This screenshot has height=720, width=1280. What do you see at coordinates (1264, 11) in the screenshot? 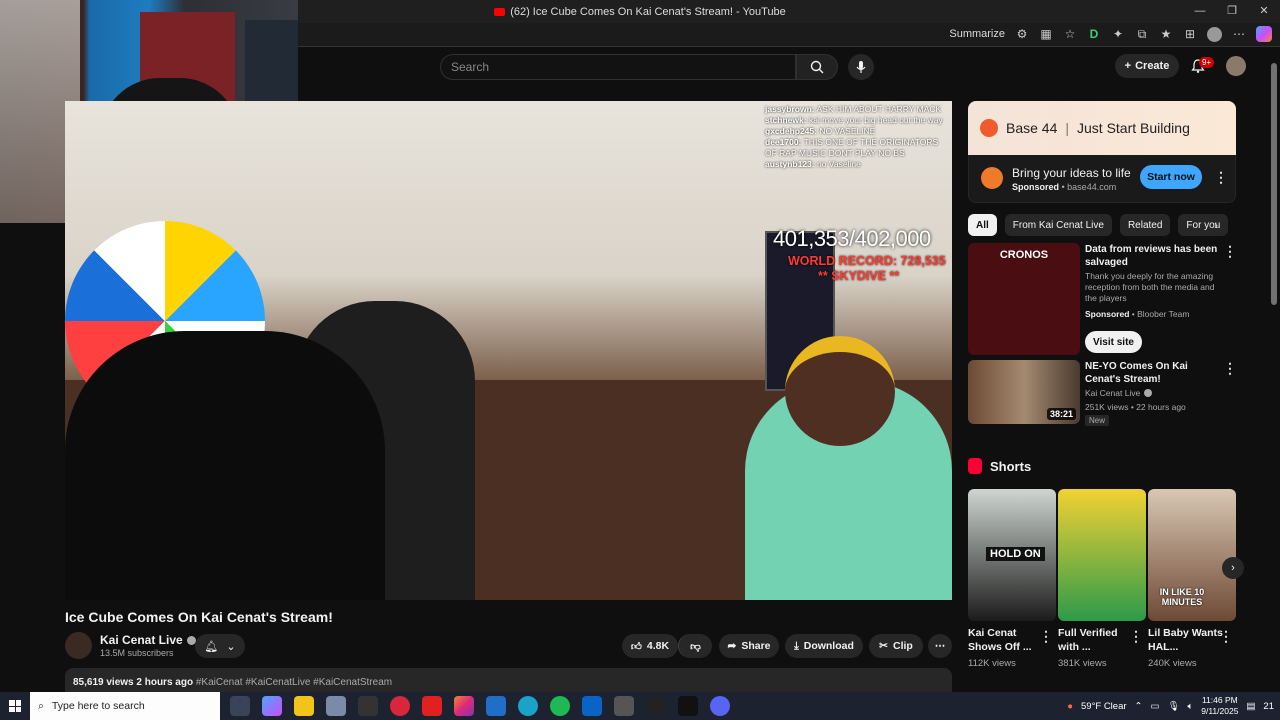
I see `close-button: ✕` at bounding box center [1264, 11].